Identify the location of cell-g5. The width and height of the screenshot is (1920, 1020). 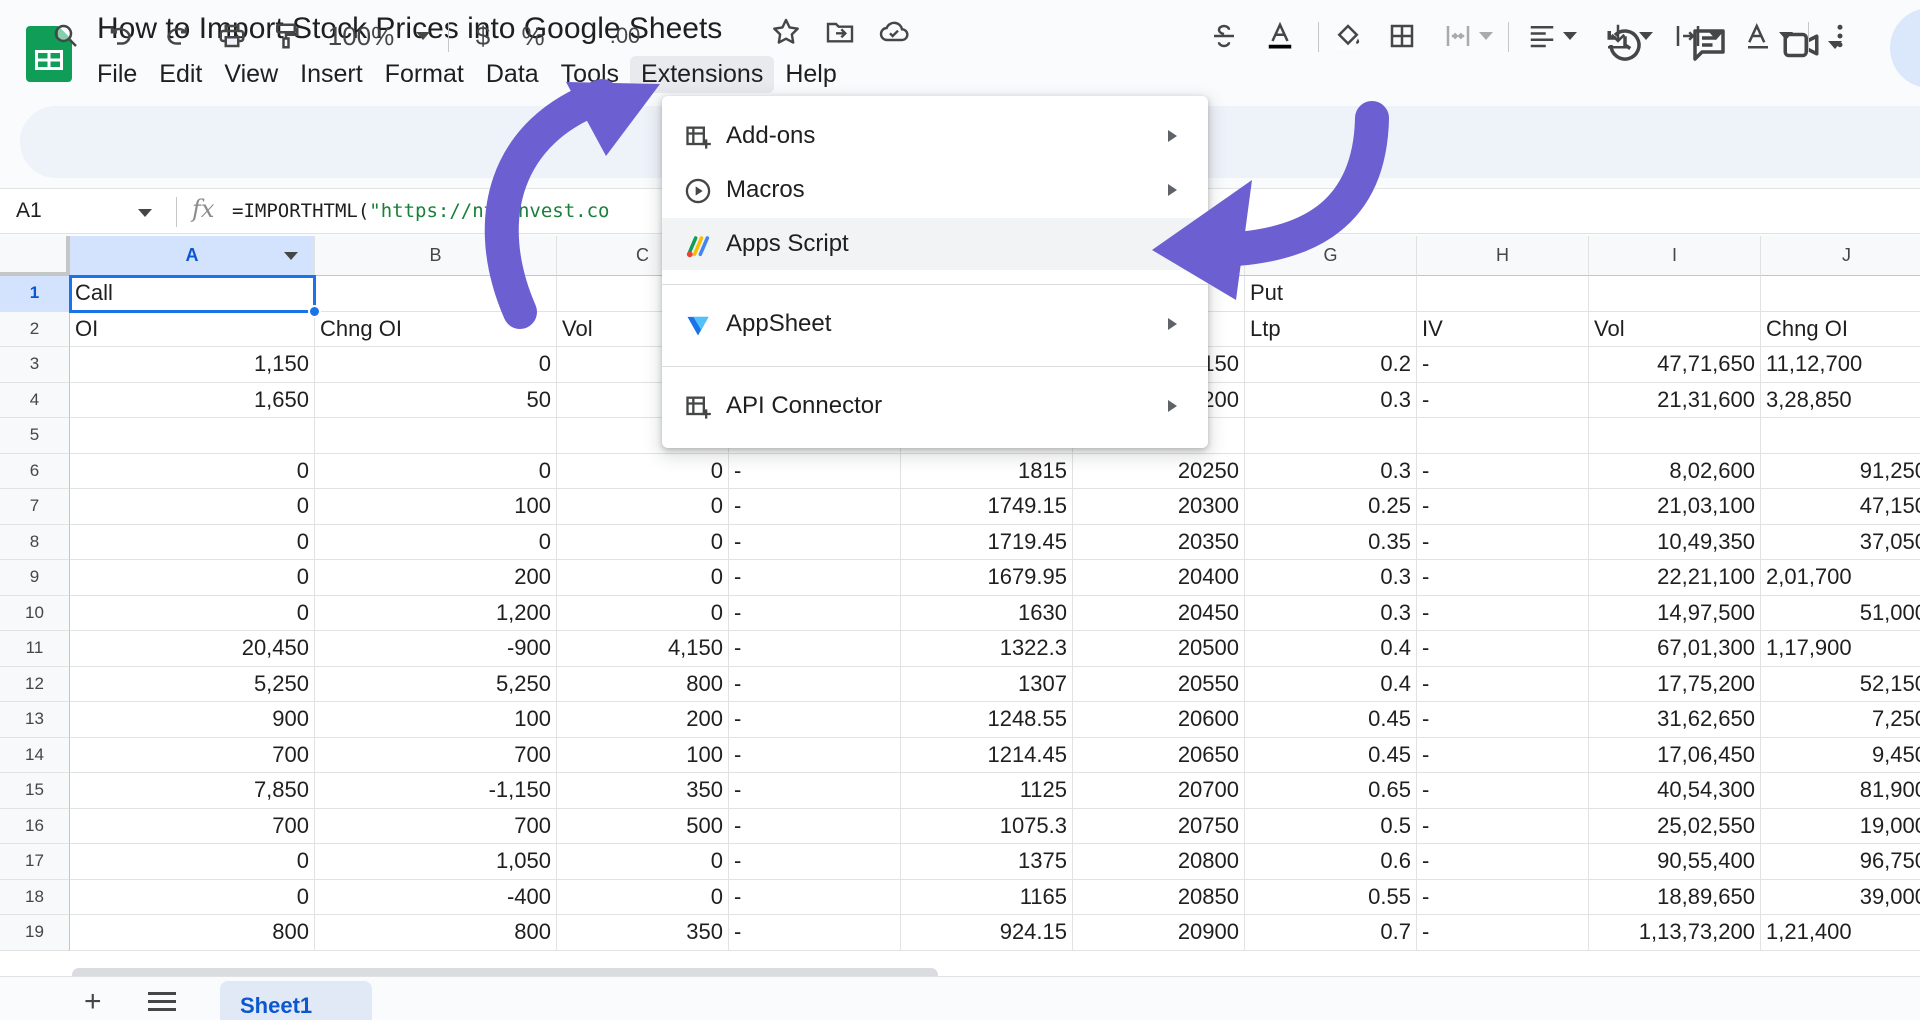
(1331, 436).